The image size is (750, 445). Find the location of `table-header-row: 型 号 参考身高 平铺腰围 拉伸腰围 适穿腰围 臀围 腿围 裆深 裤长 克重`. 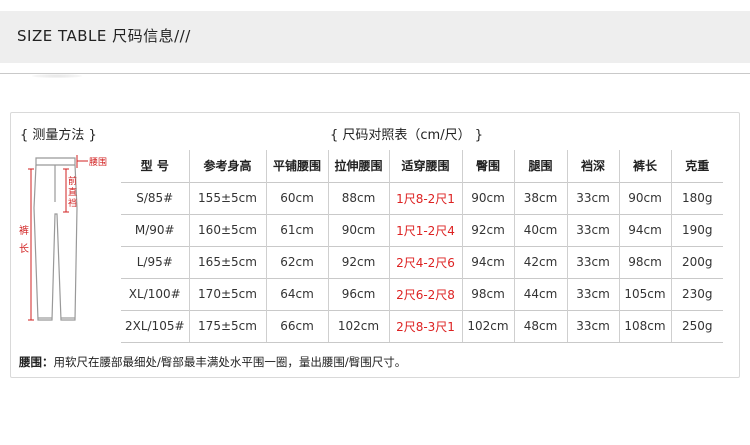

table-header-row: 型 号 参考身高 平铺腰围 拉伸腰围 适穿腰围 臀围 腿围 裆深 裤长 克重 is located at coordinates (422, 166).